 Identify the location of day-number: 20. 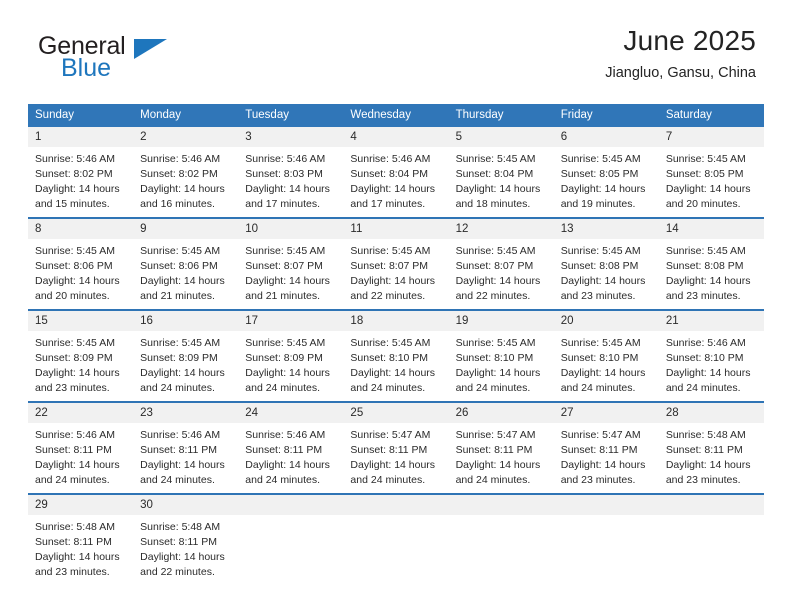
(606, 321).